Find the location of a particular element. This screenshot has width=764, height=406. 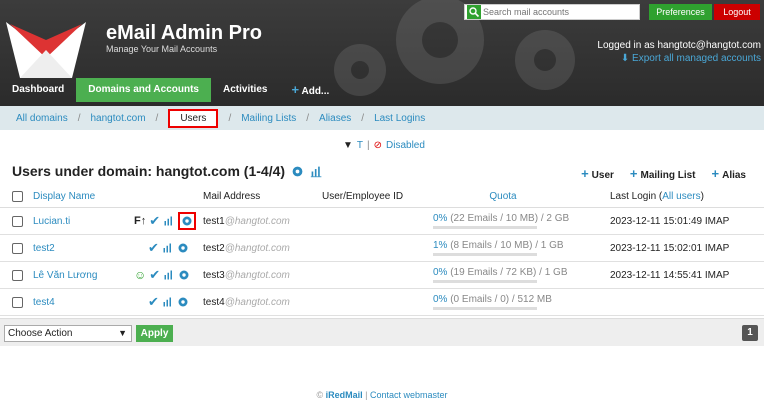

crumb-aliases: Aliases is located at coordinates (335, 118).